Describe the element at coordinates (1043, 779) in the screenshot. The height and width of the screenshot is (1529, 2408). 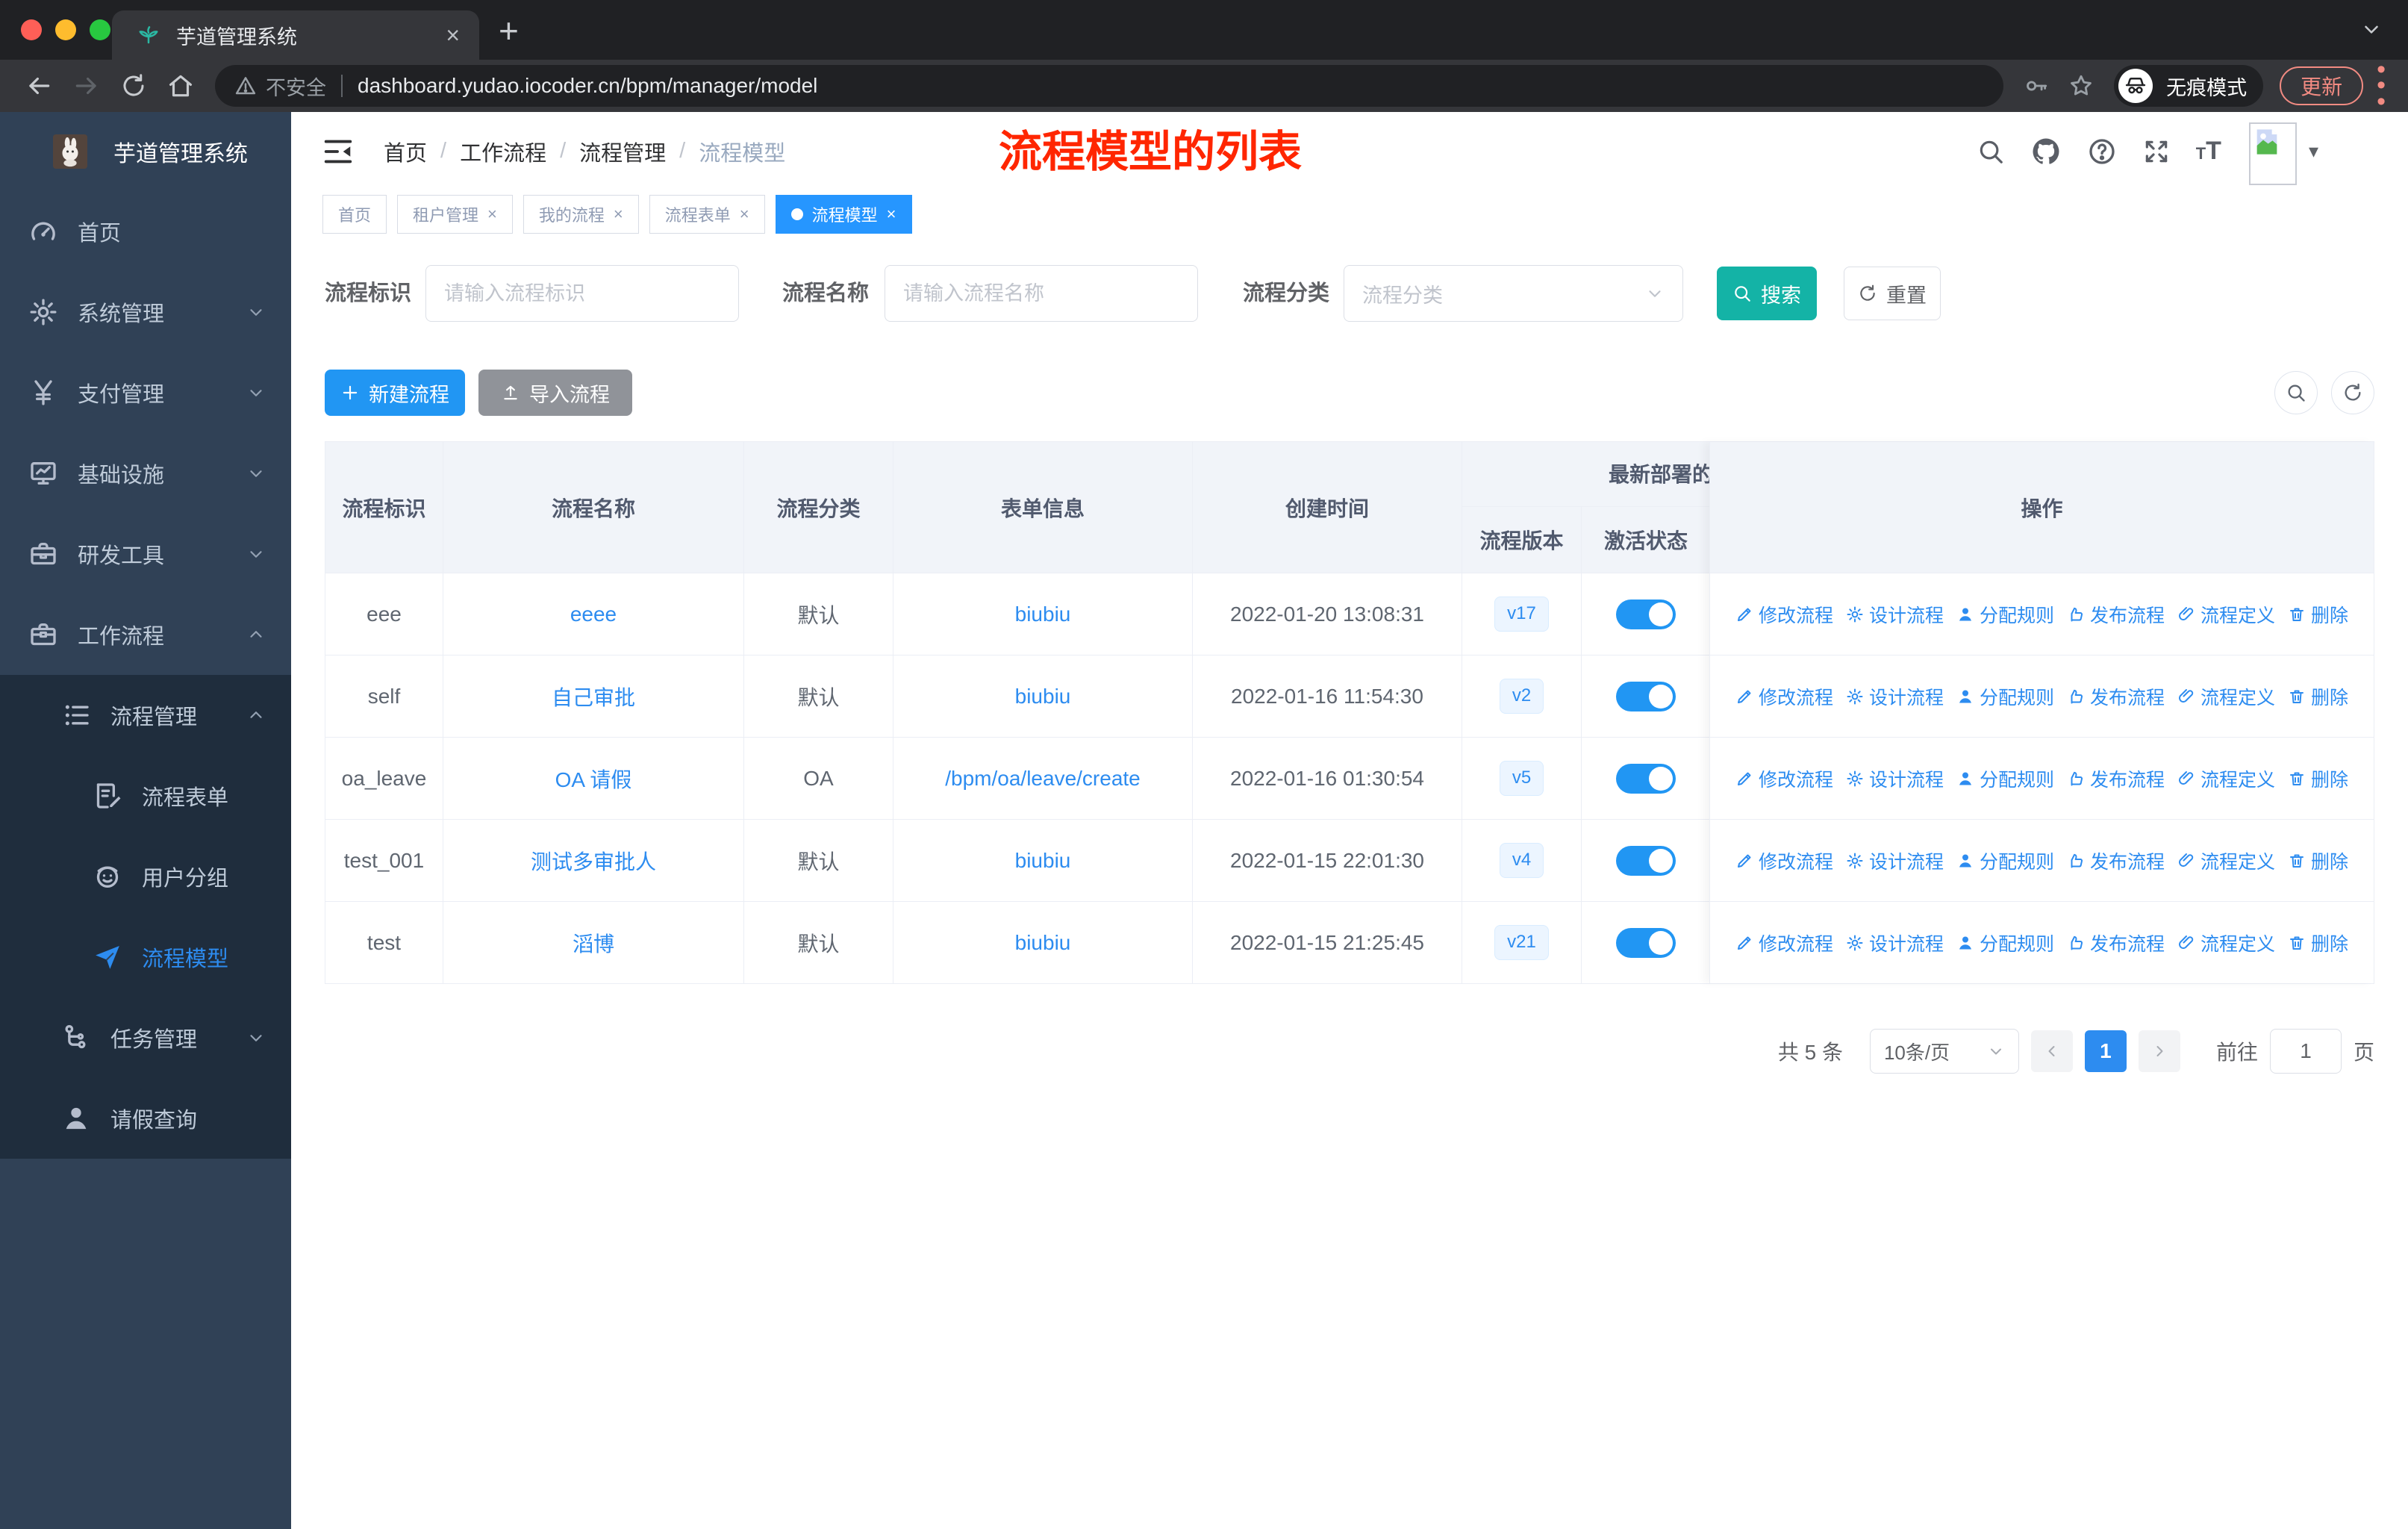
I see `form-info-link: /bpm/oa/leave/create` at that location.